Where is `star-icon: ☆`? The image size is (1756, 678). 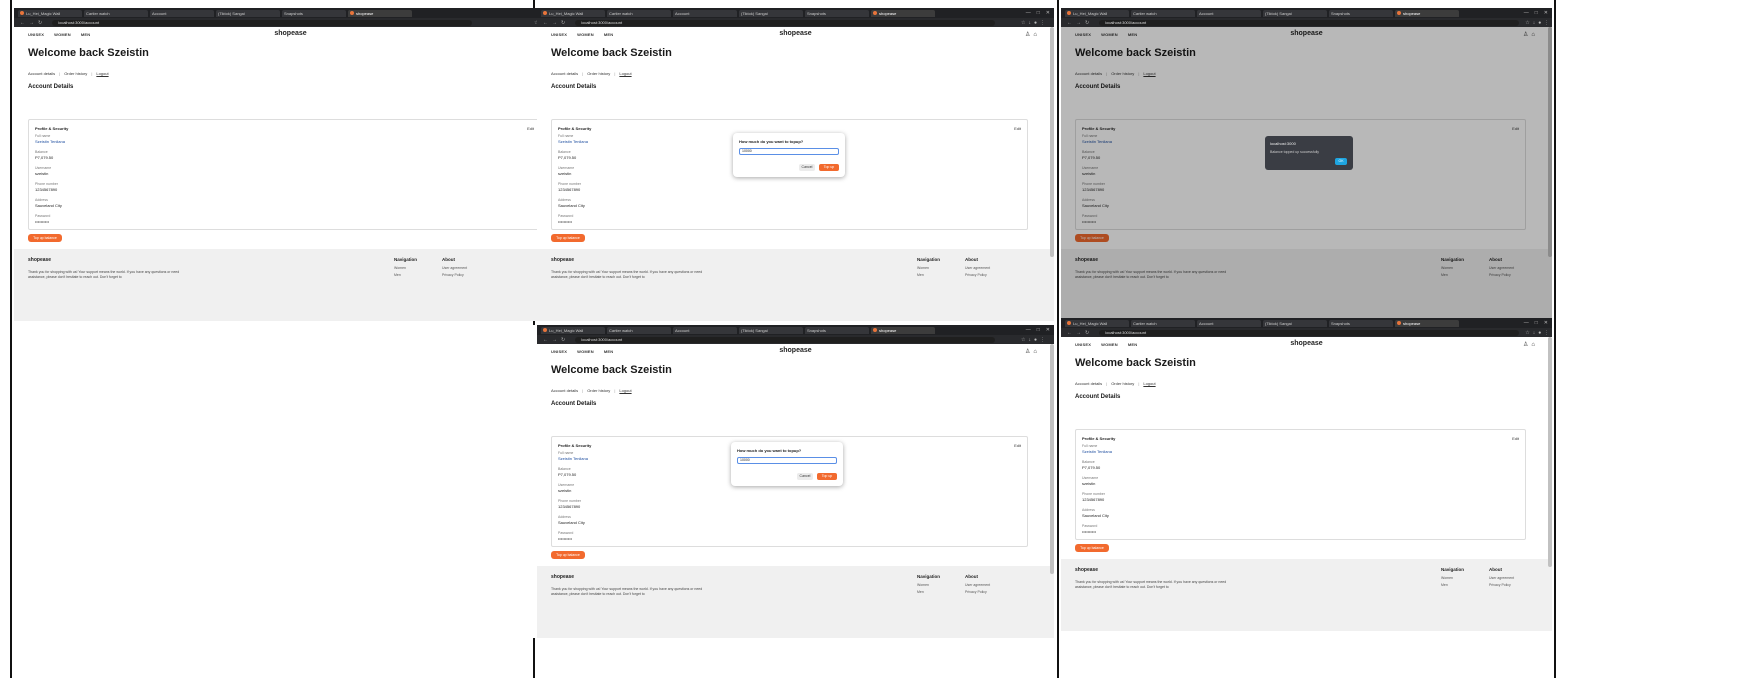
star-icon: ☆ is located at coordinates (1528, 333).